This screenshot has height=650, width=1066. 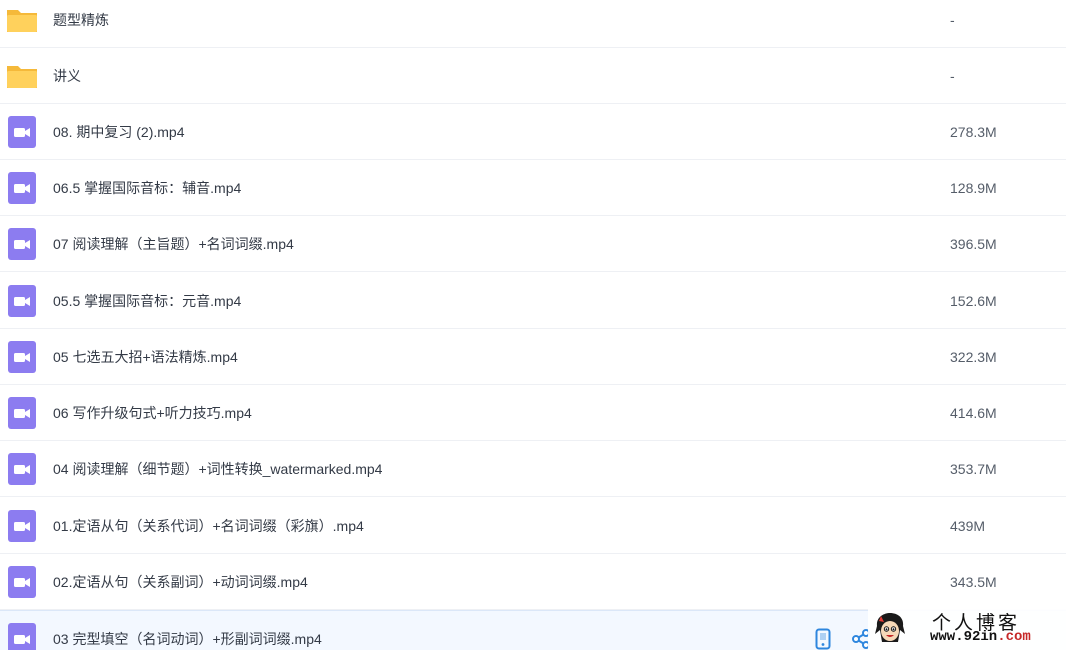 What do you see at coordinates (973, 413) in the screenshot?
I see `file-size: 414.6M` at bounding box center [973, 413].